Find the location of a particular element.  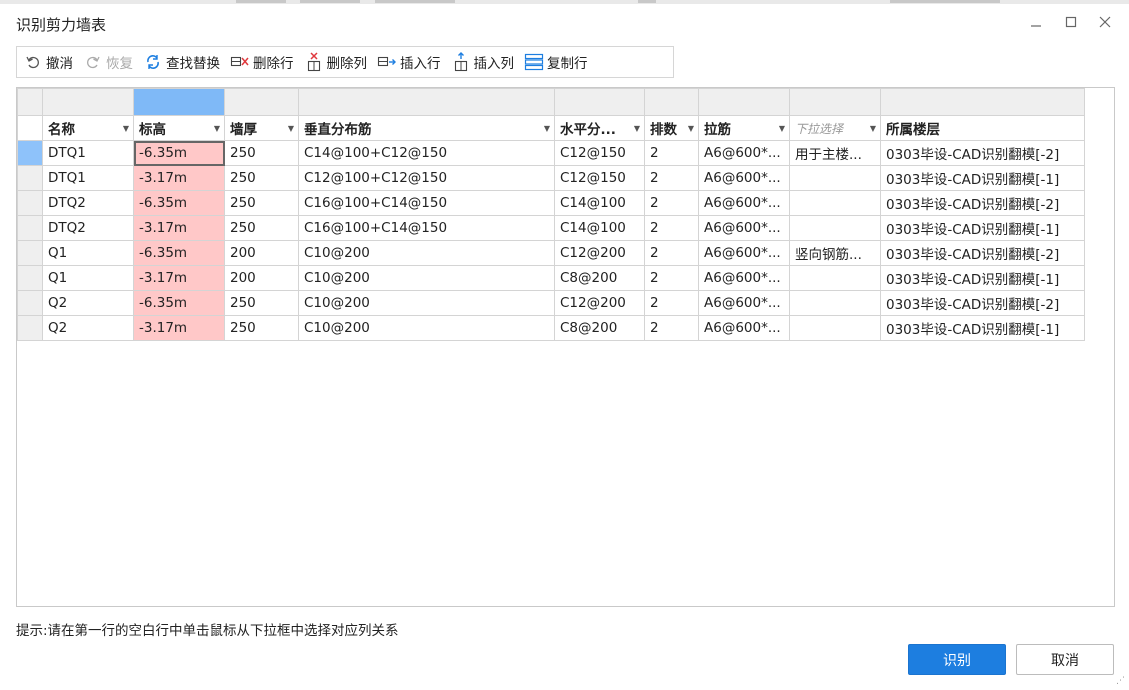

insert-row-button: 插入行 is located at coordinates (409, 62).